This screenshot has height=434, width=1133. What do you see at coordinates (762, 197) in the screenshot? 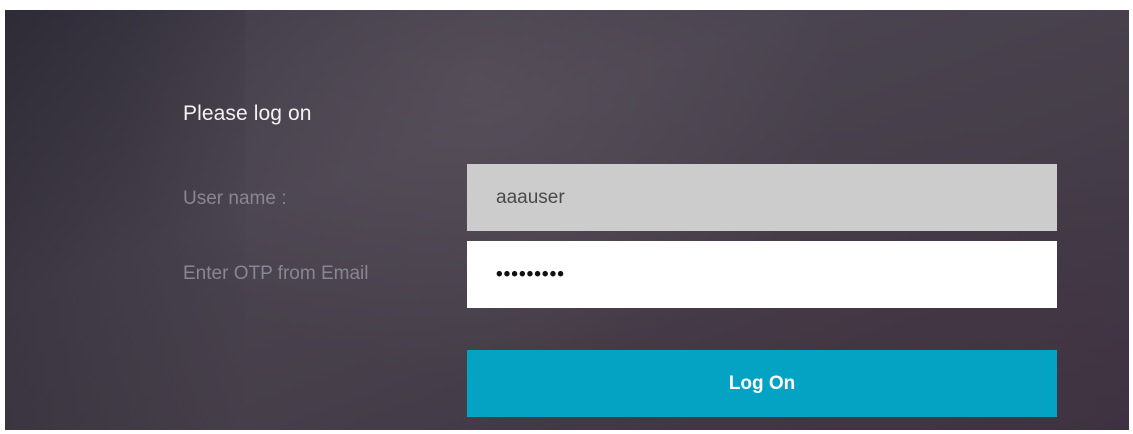
I see `username-input` at bounding box center [762, 197].